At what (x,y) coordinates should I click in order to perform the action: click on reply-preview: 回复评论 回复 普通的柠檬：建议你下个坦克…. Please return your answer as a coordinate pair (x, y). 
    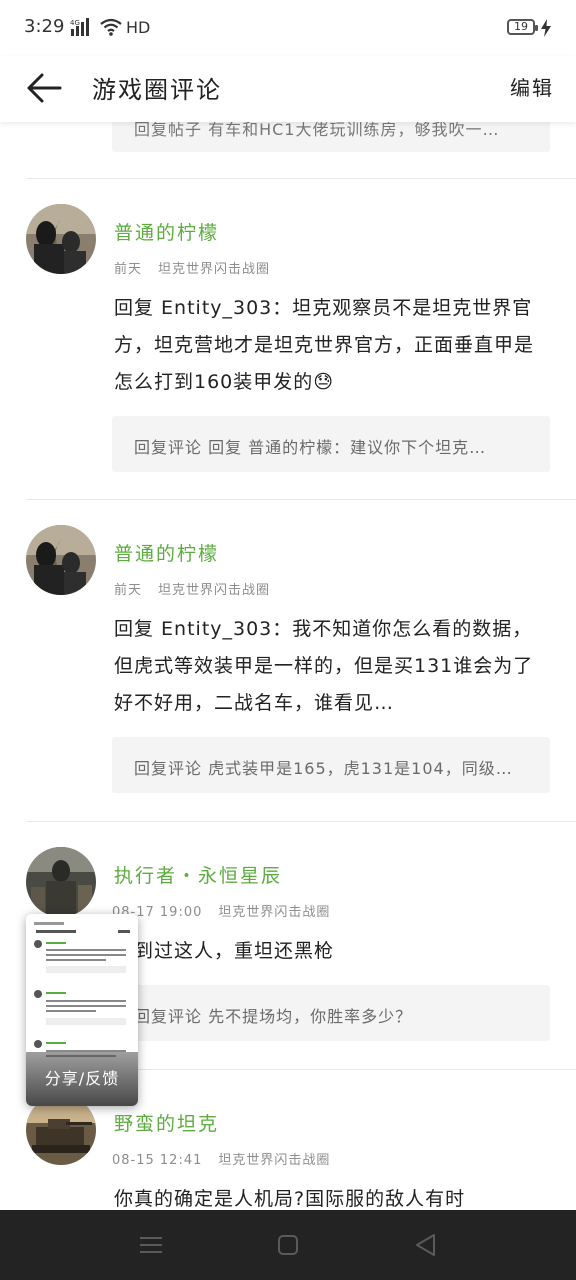
    Looking at the image, I should click on (331, 444).